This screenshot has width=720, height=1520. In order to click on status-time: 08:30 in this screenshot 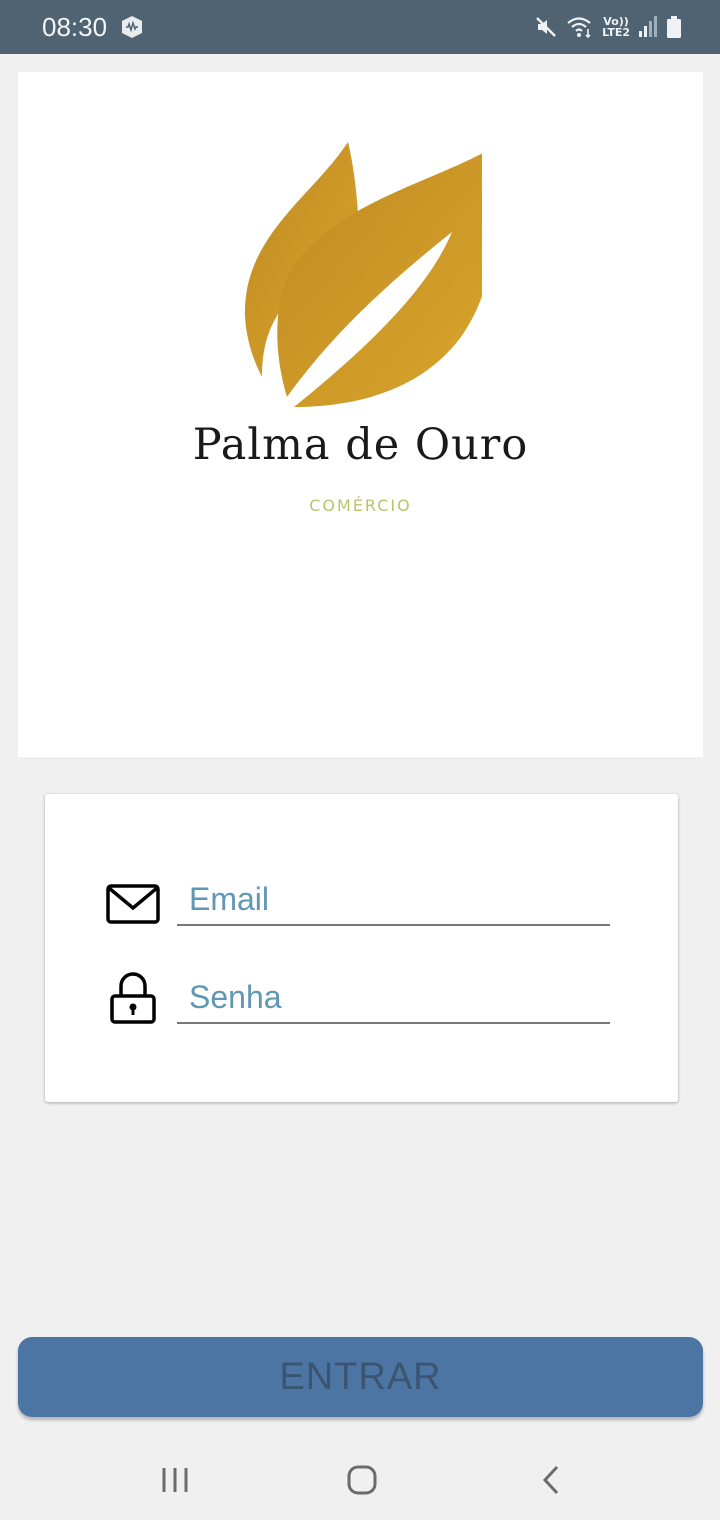, I will do `click(75, 27)`.